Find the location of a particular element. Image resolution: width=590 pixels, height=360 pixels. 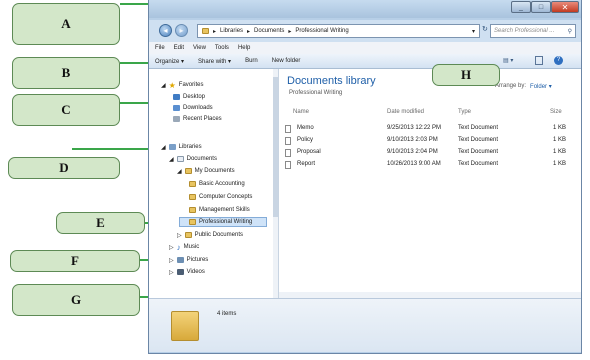

view-options-icon: ▤ ▾ is located at coordinates (508, 60).